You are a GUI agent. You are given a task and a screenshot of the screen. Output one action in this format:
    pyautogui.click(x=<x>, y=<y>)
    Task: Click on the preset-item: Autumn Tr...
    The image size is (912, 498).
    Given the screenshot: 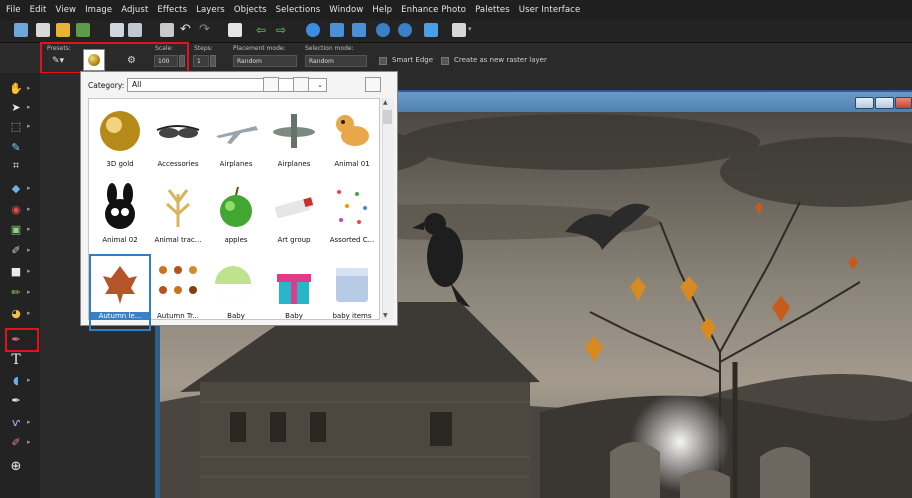 What is the action you would take?
    pyautogui.click(x=178, y=292)
    